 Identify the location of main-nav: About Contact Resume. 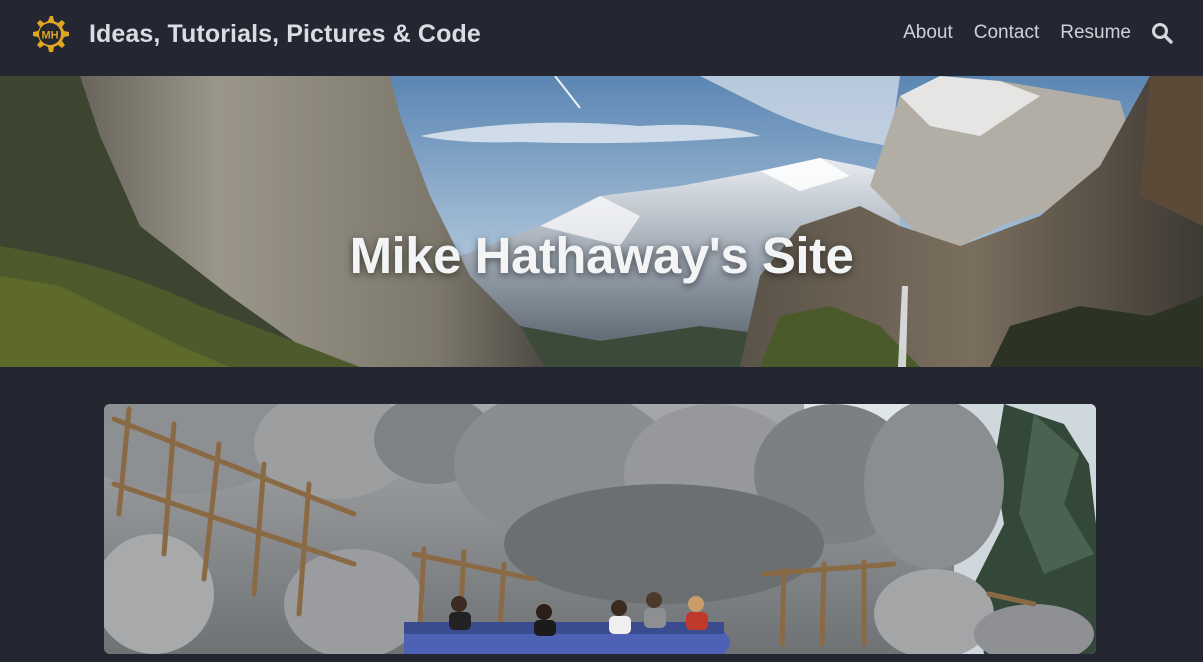
(1027, 33).